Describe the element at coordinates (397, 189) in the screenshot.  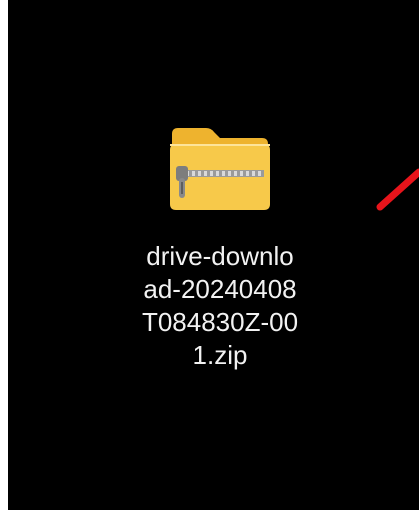
I see `red-arrow-icon` at that location.